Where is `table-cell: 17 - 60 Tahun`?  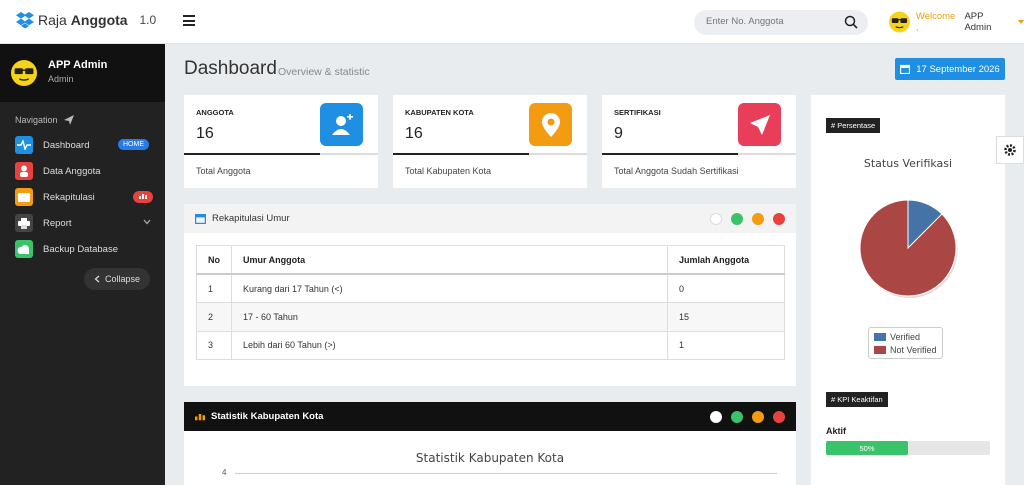
table-cell: 17 - 60 Tahun is located at coordinates (449, 317).